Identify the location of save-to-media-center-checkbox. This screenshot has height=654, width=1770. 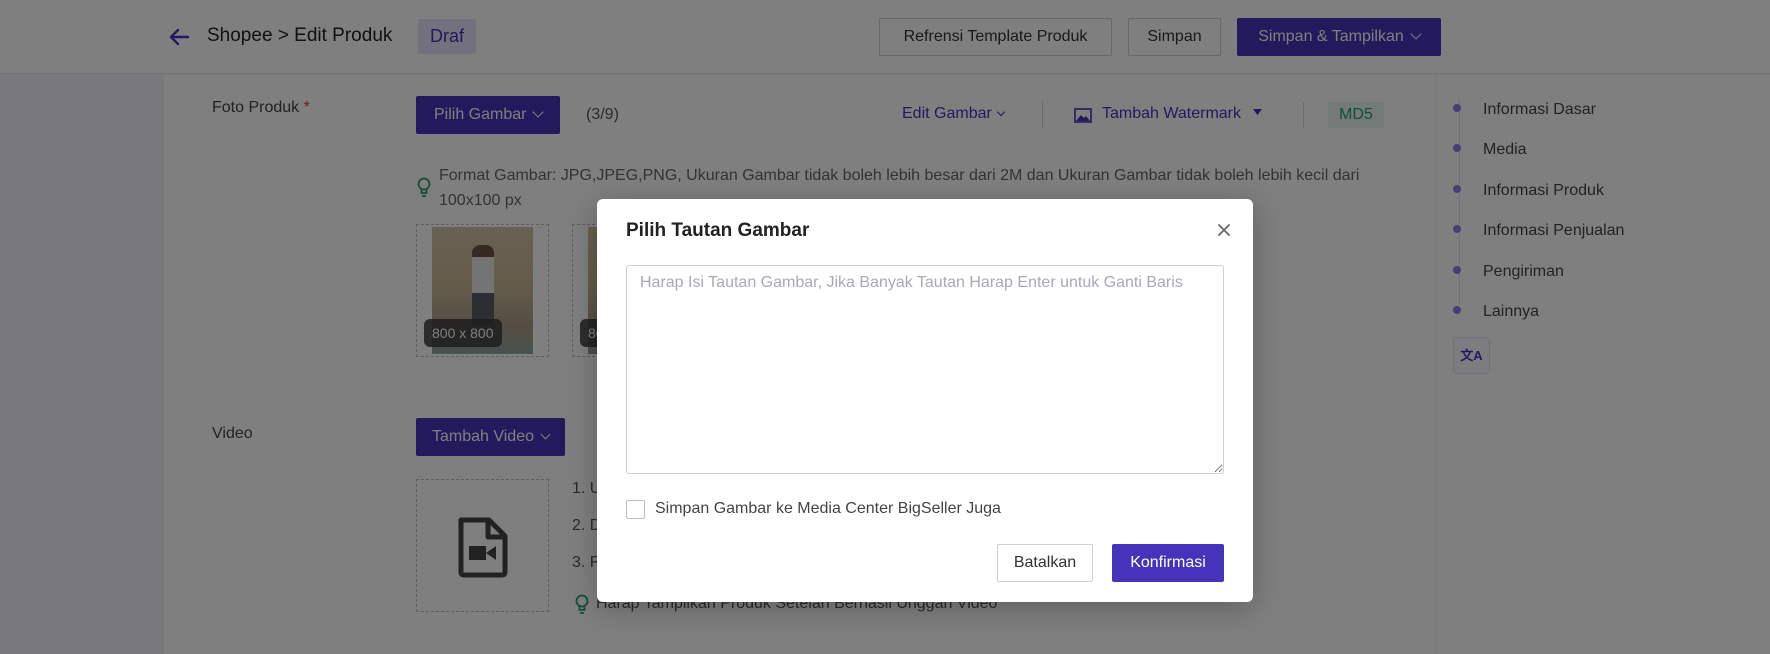
(635, 509).